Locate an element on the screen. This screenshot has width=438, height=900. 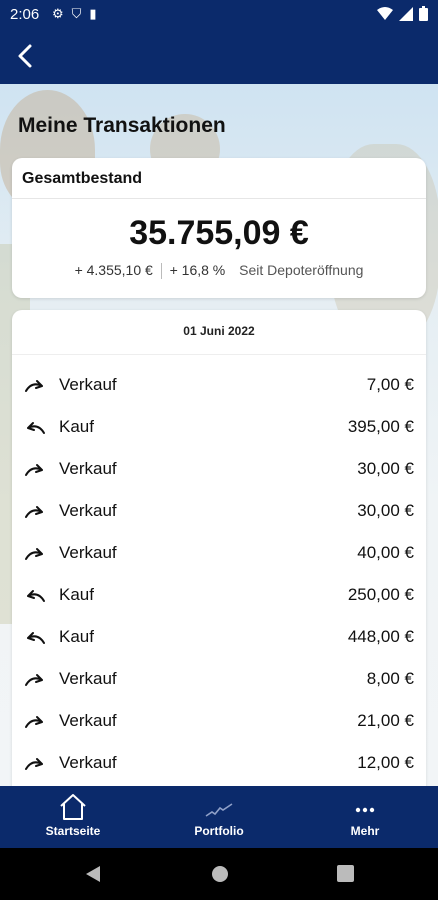
tab-portfolio: Portfolio is located at coordinates (219, 817).